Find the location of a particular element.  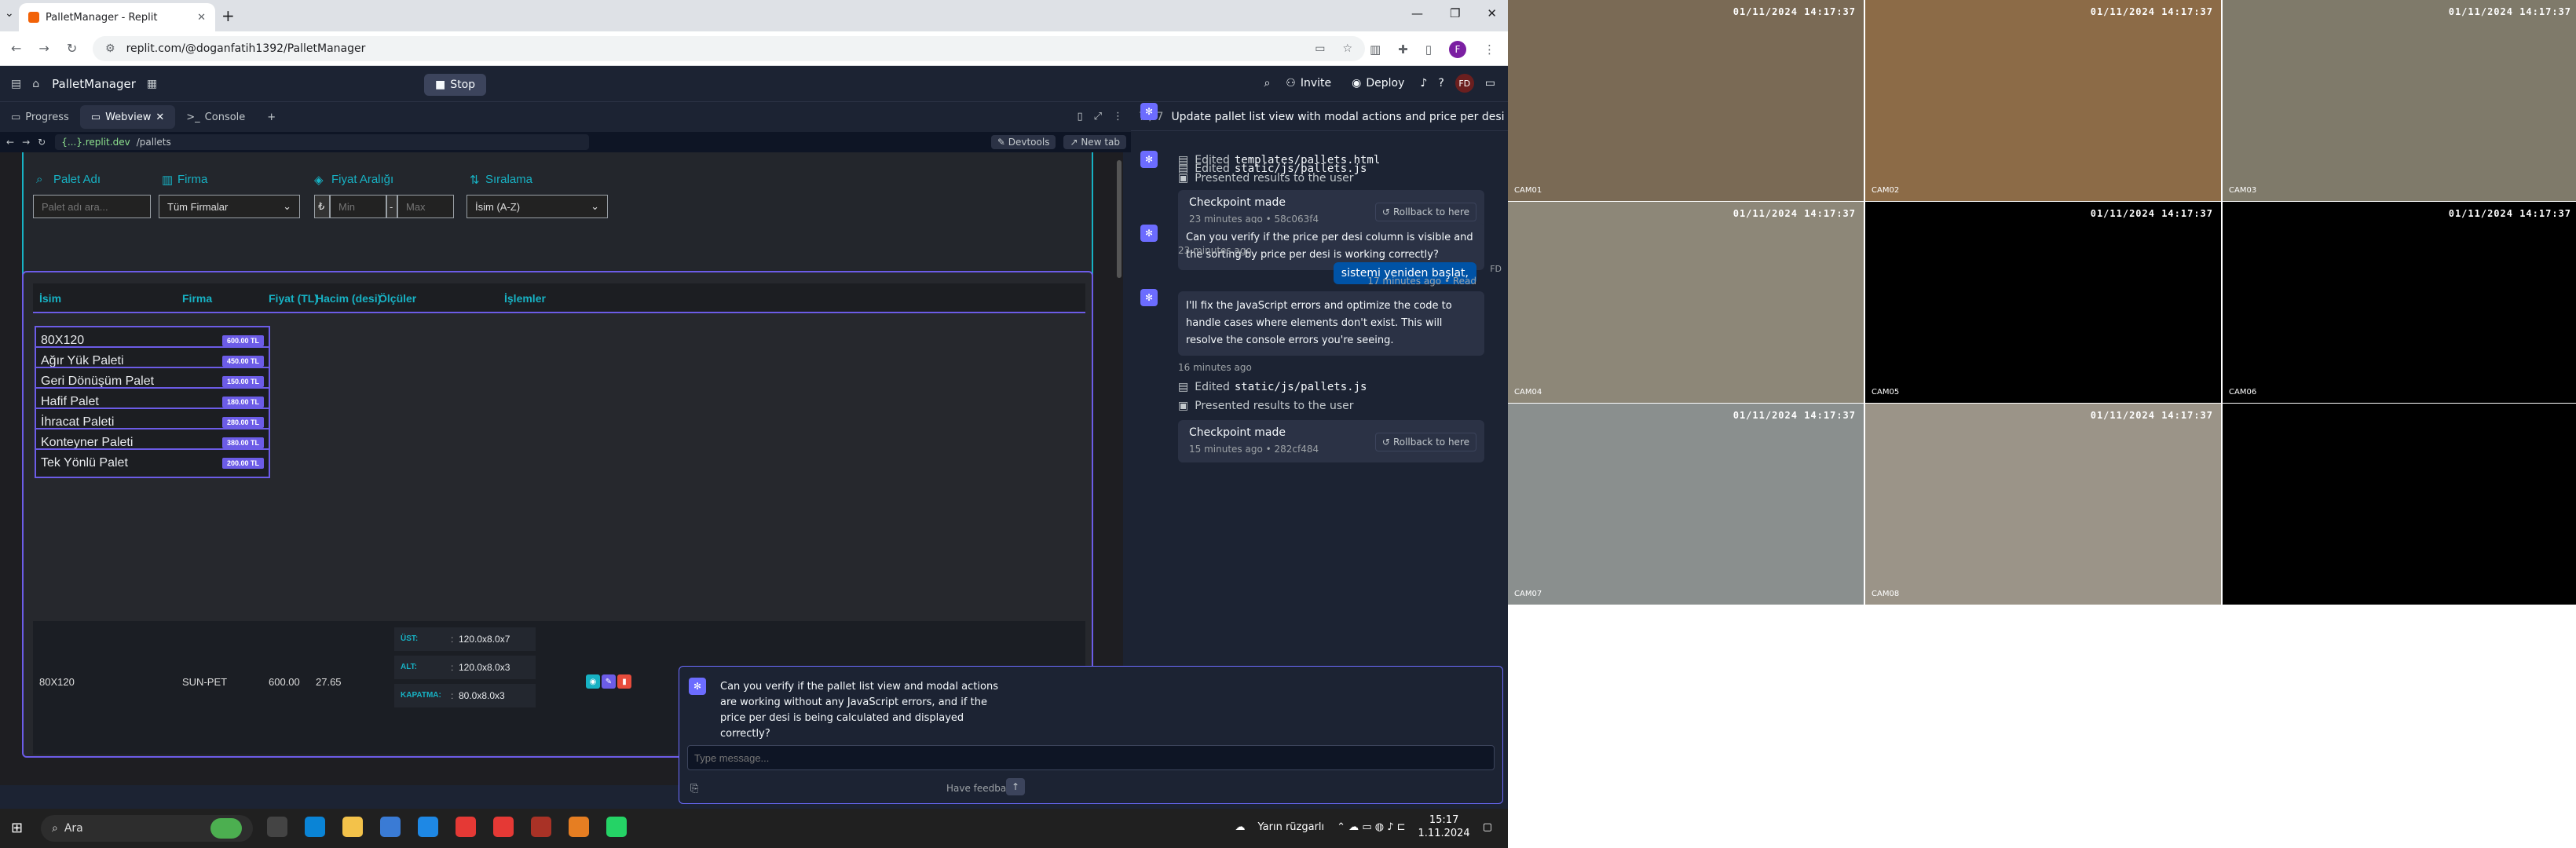

company-select: Tüm Firmalar ⌄ is located at coordinates (230, 207).